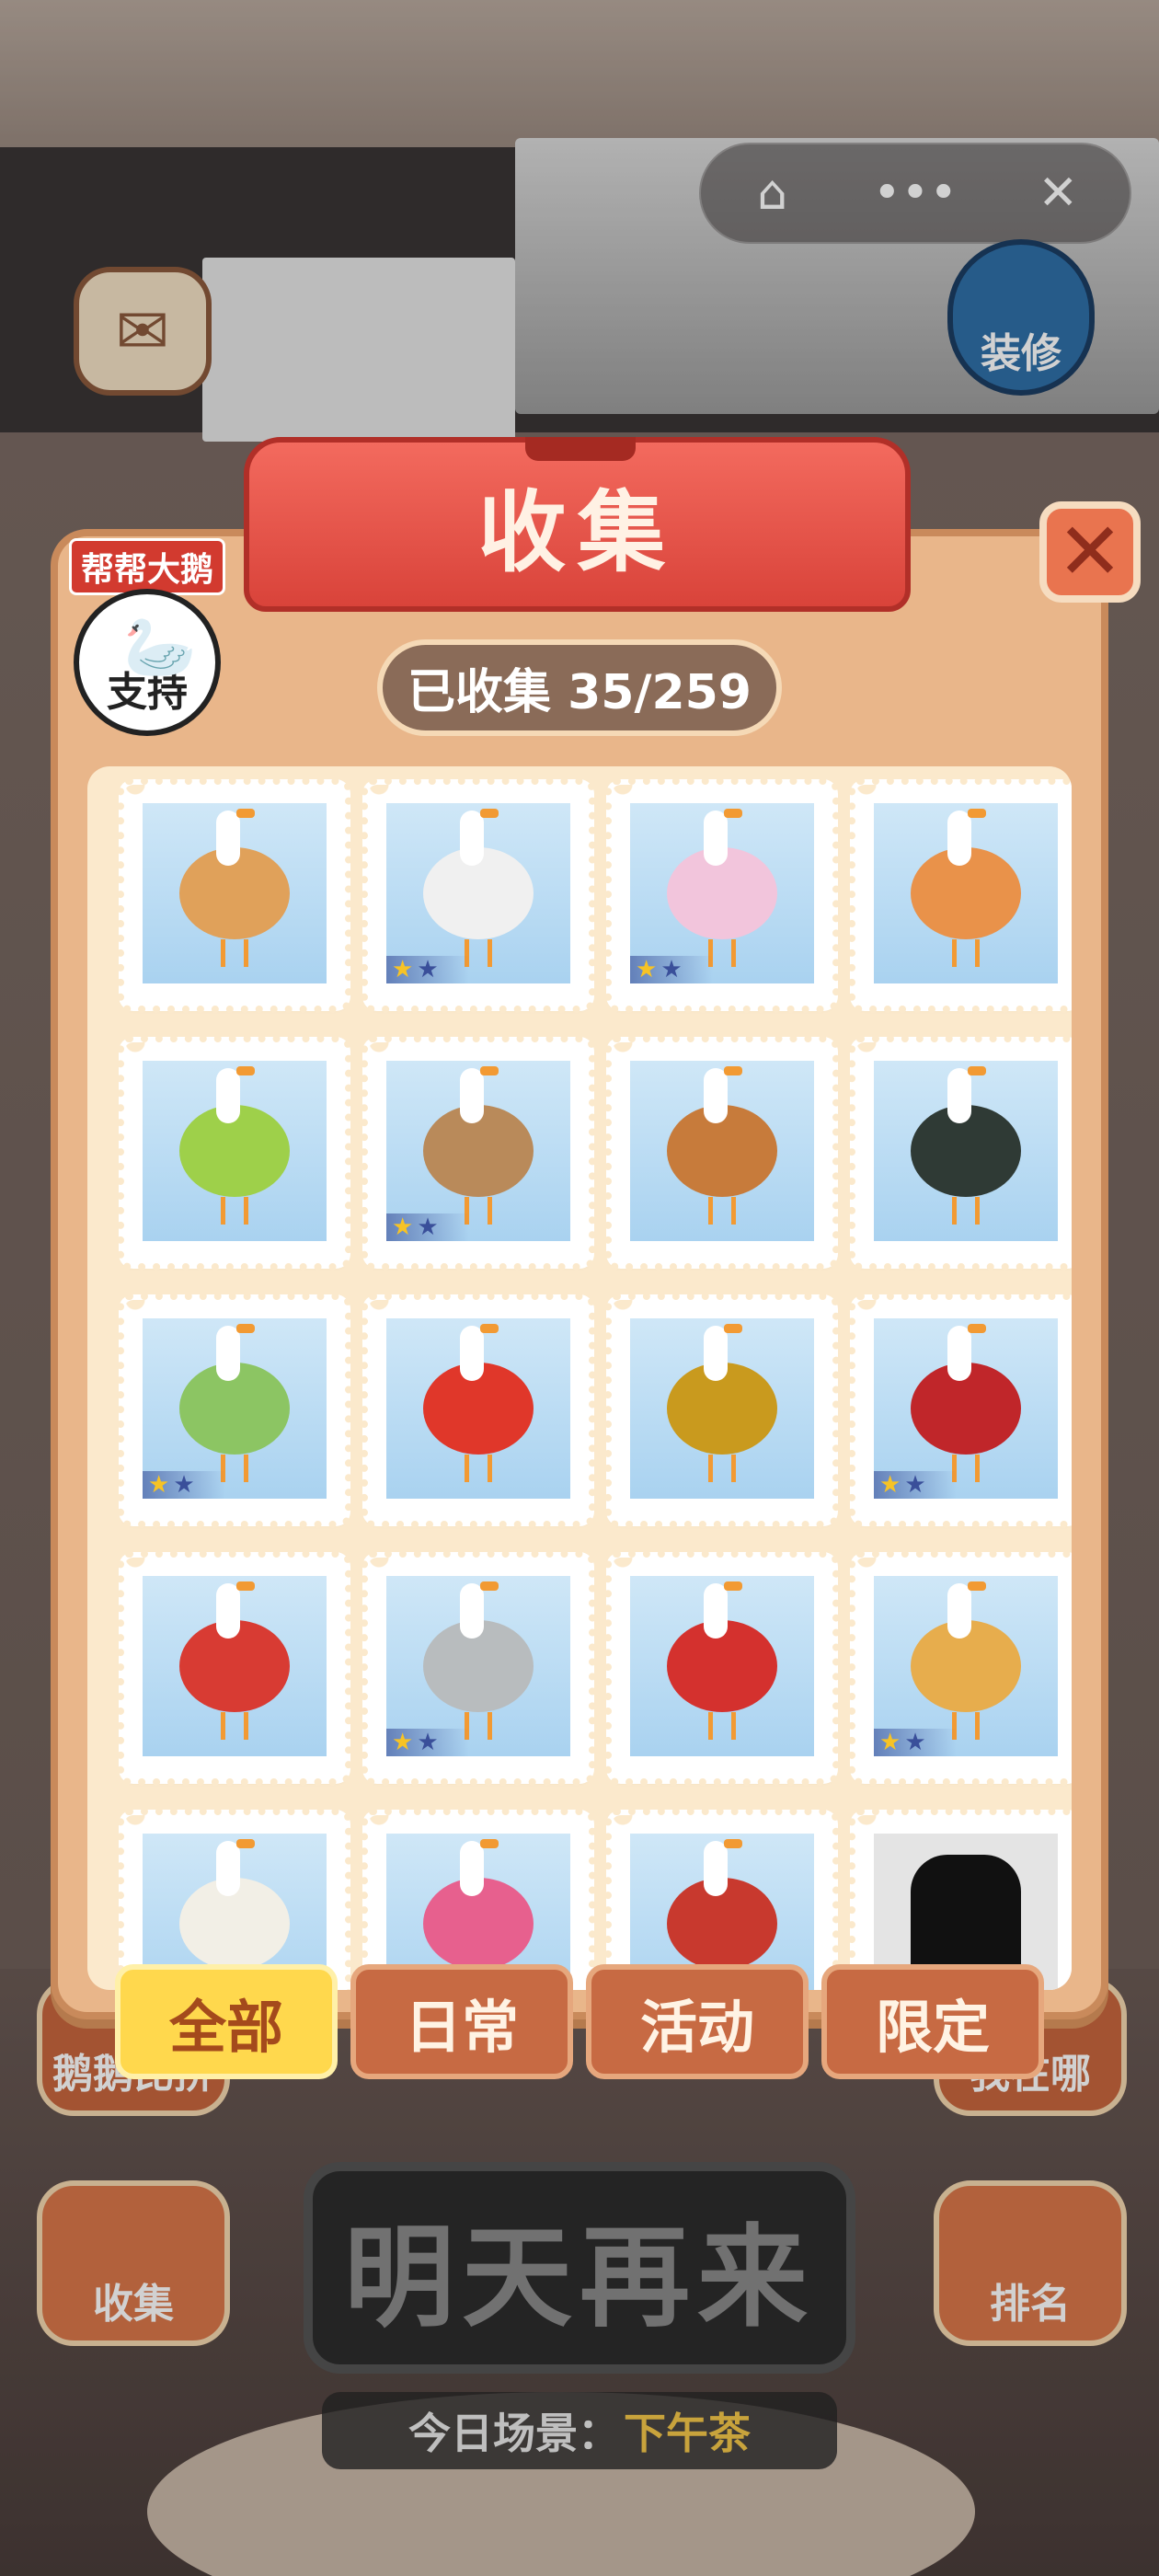  What do you see at coordinates (160, 648) in the screenshot?
I see `goose-icon: 🦢` at bounding box center [160, 648].